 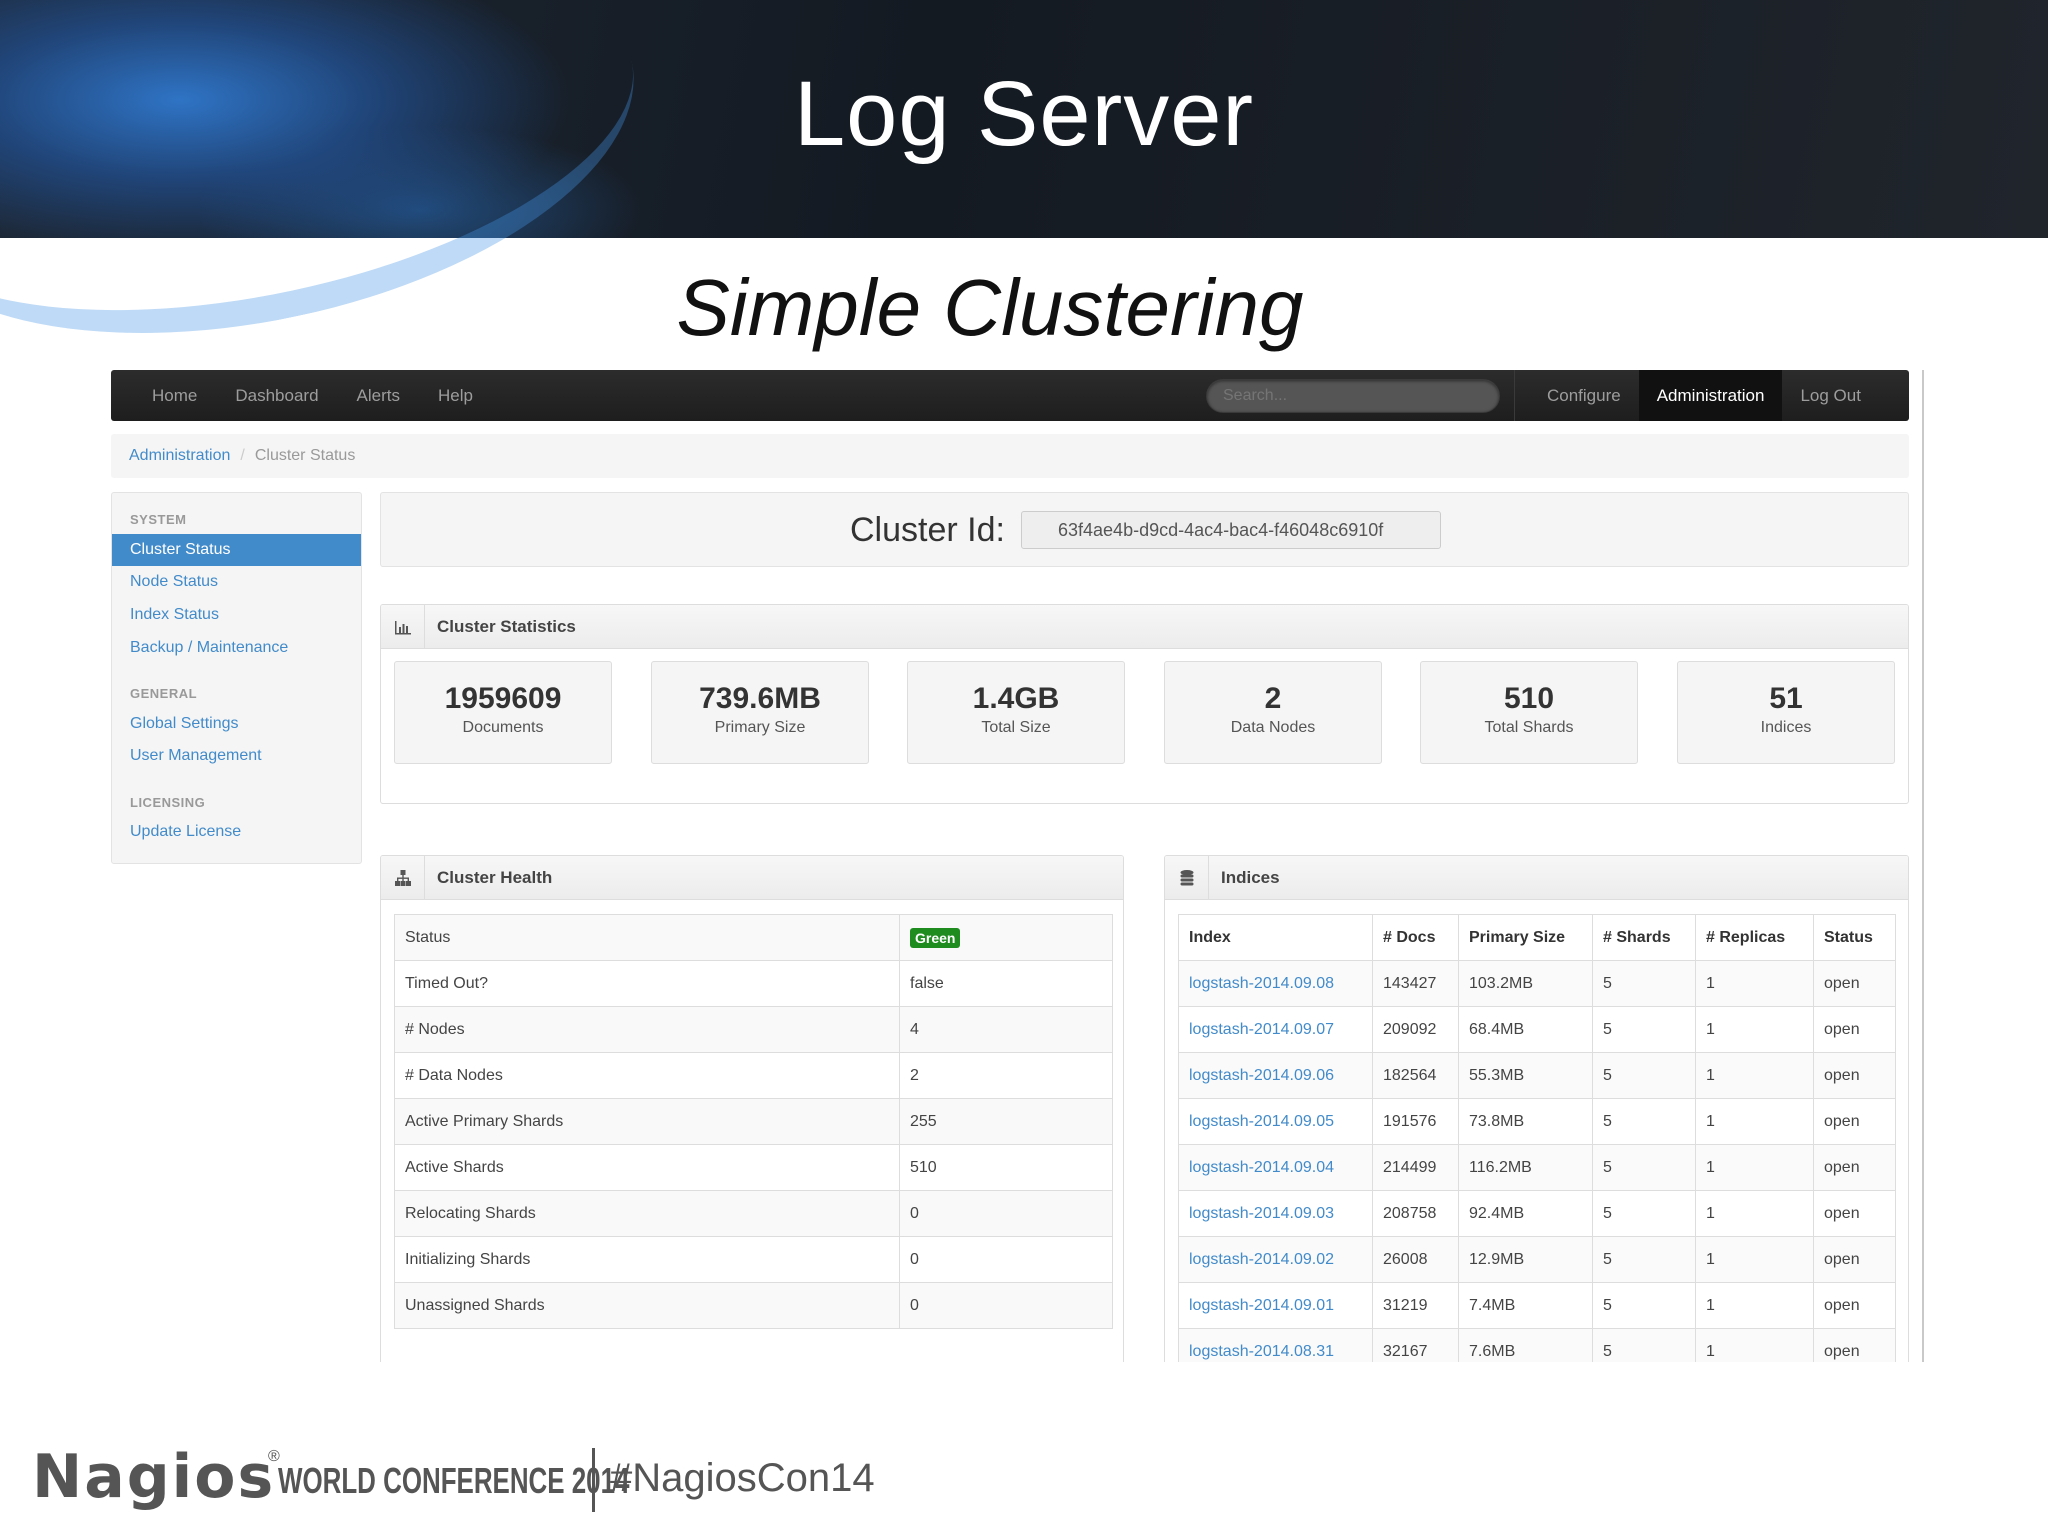 What do you see at coordinates (753, 1029) in the screenshot?
I see `table-row: # Nodes 4` at bounding box center [753, 1029].